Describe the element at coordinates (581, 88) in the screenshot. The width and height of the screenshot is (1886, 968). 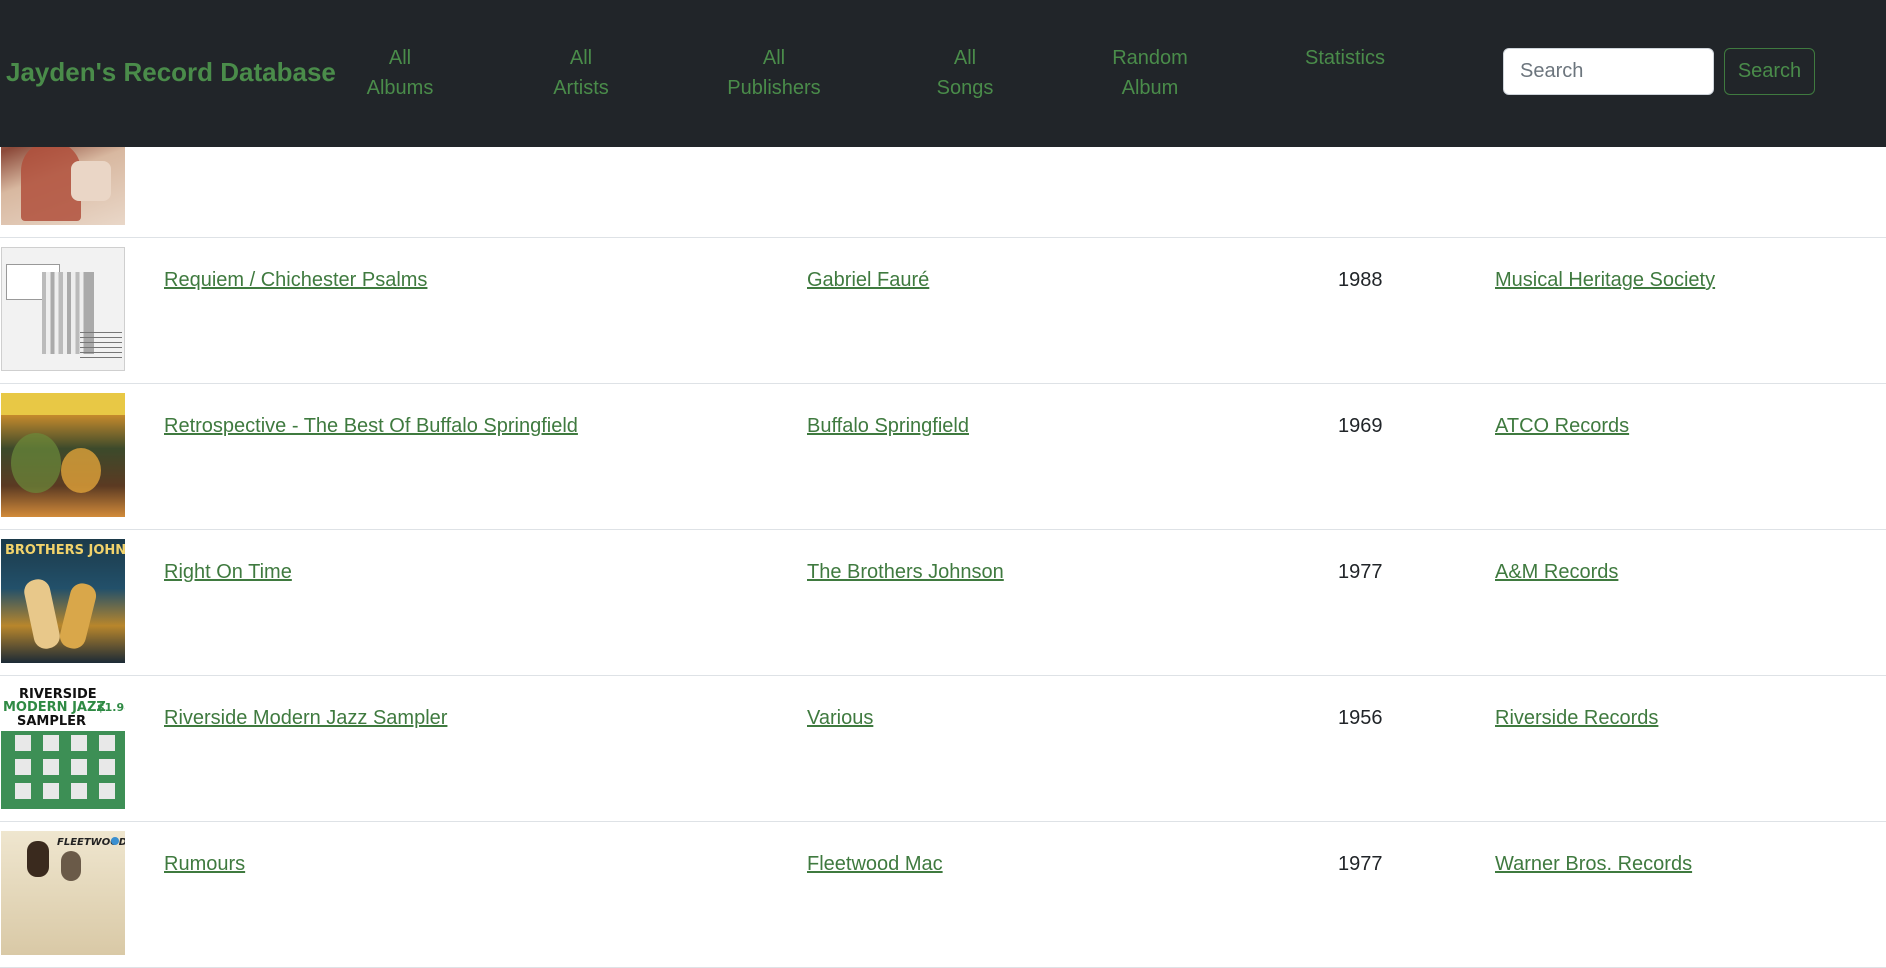
I see `nav-all-artists-line2: Artists` at that location.